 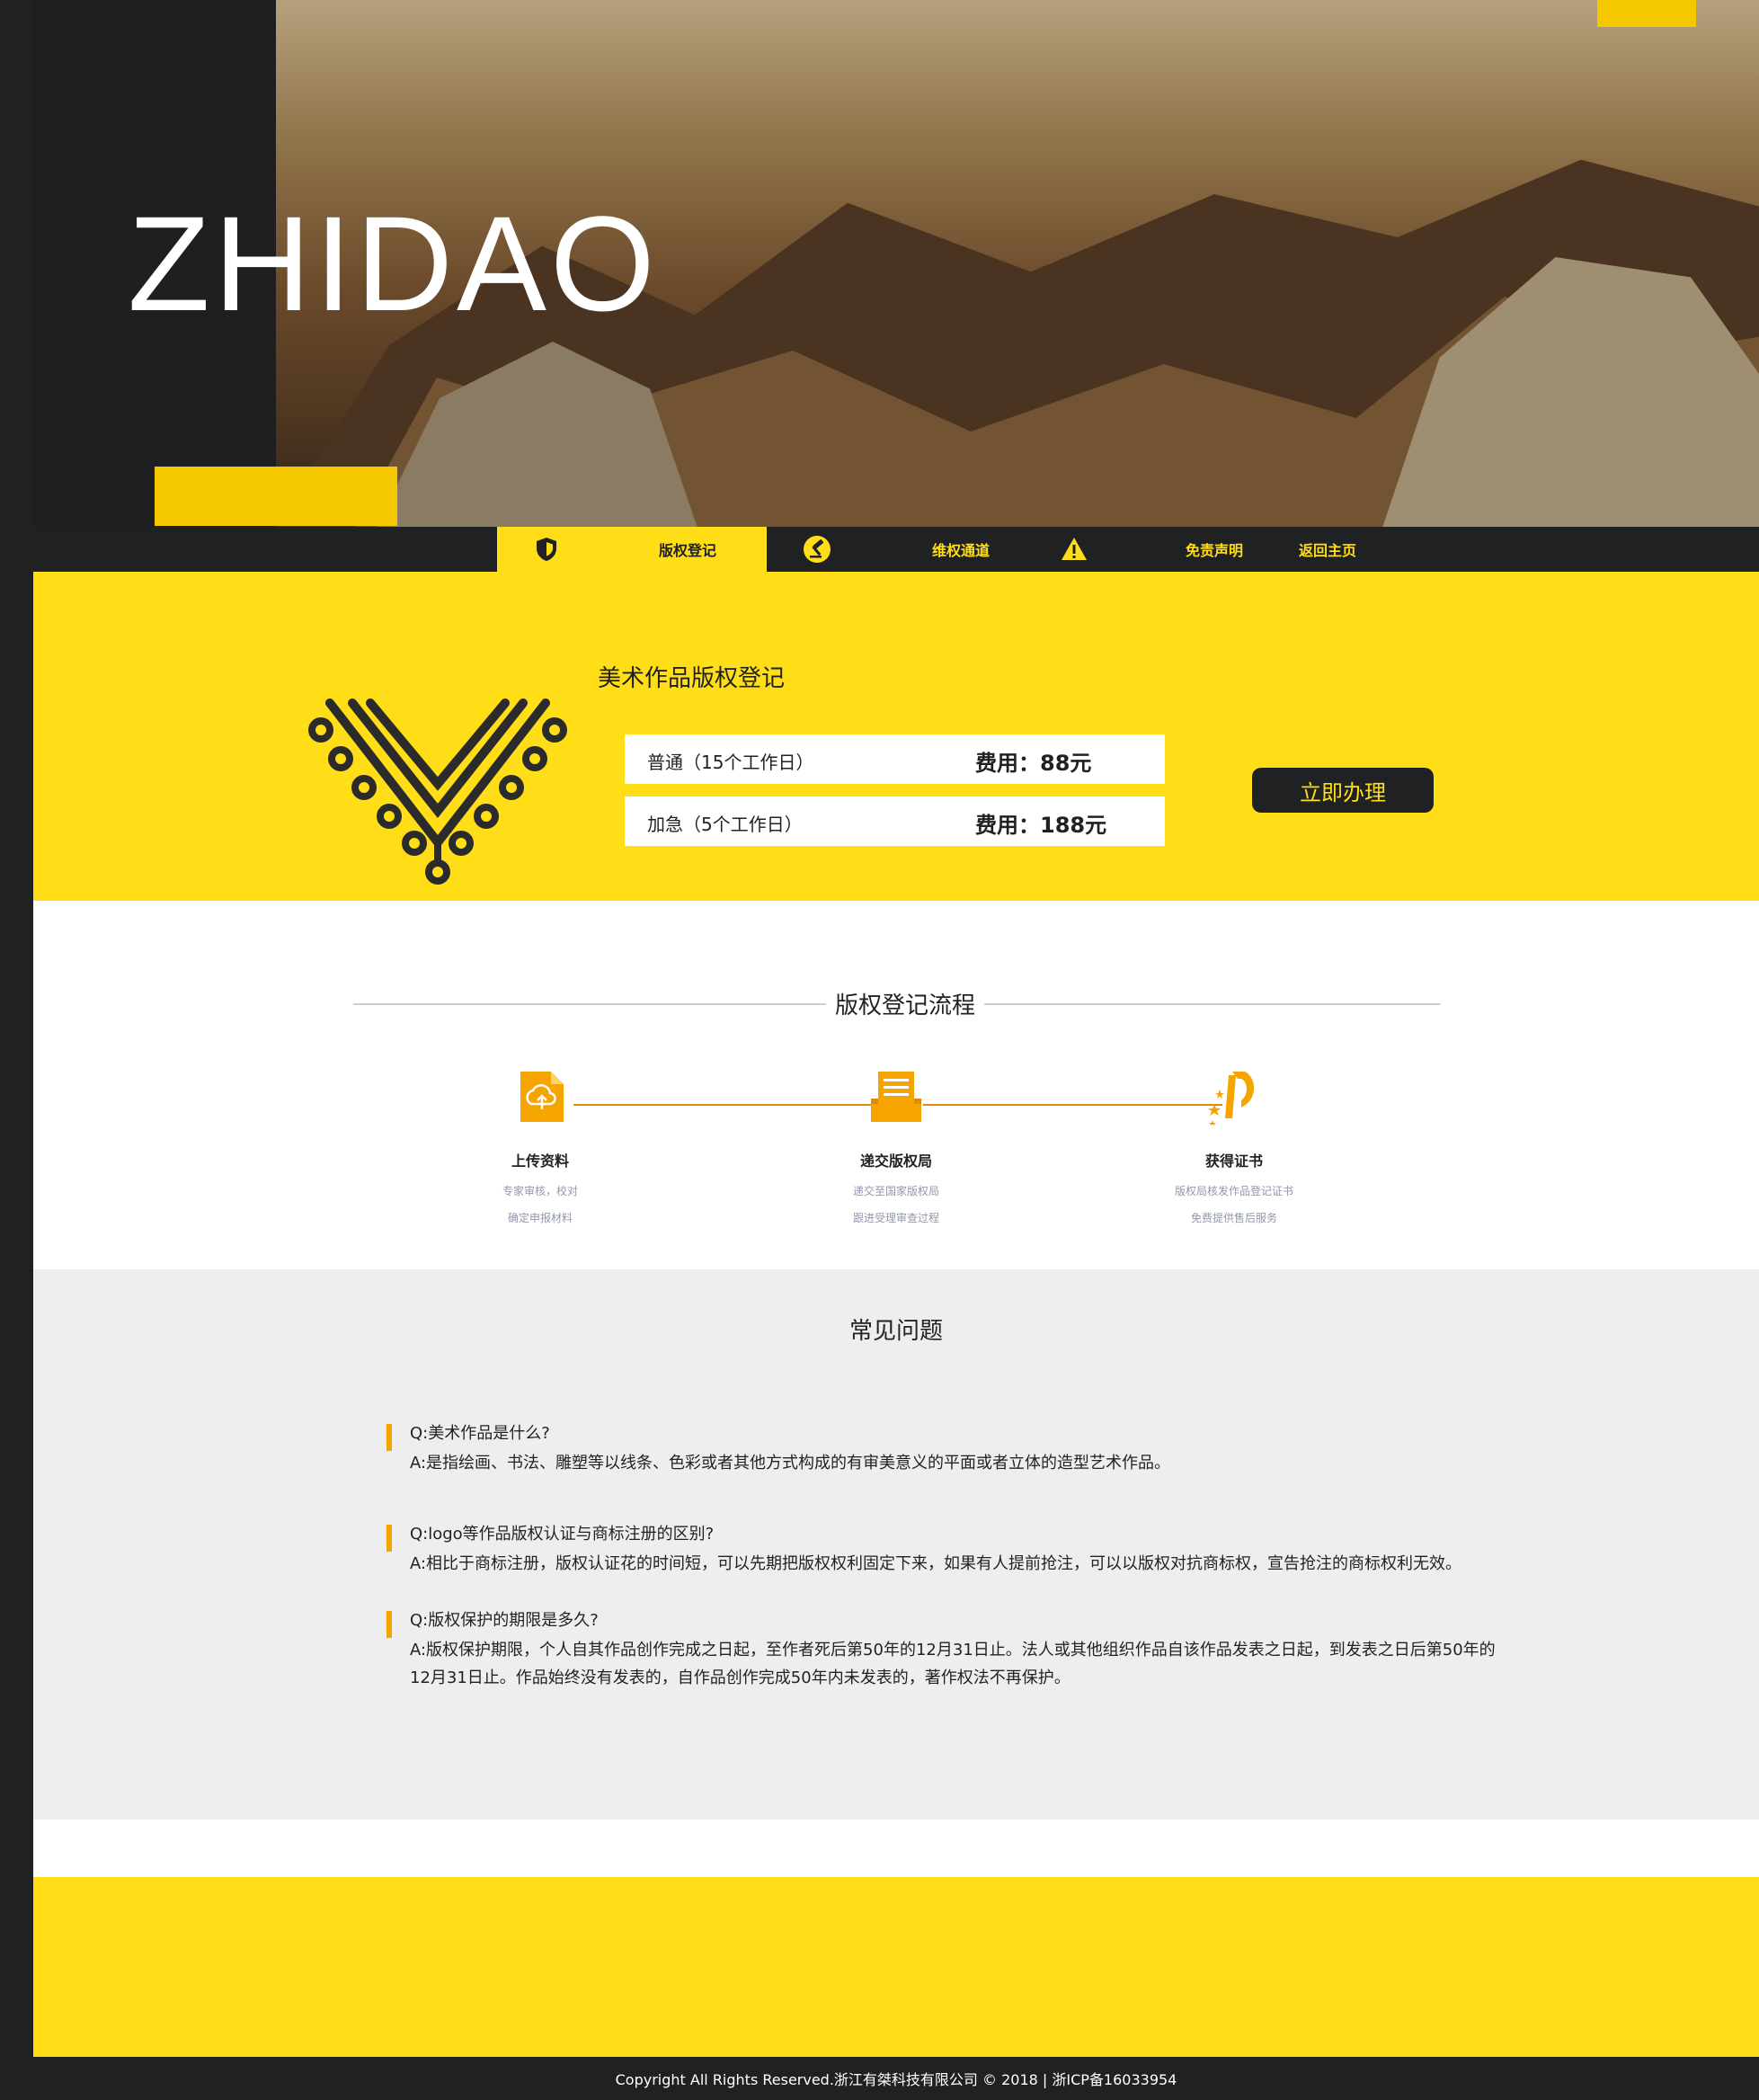 I want to click on step-desc-line: 版权局核发作品登记证书, so click(x=1233, y=1191).